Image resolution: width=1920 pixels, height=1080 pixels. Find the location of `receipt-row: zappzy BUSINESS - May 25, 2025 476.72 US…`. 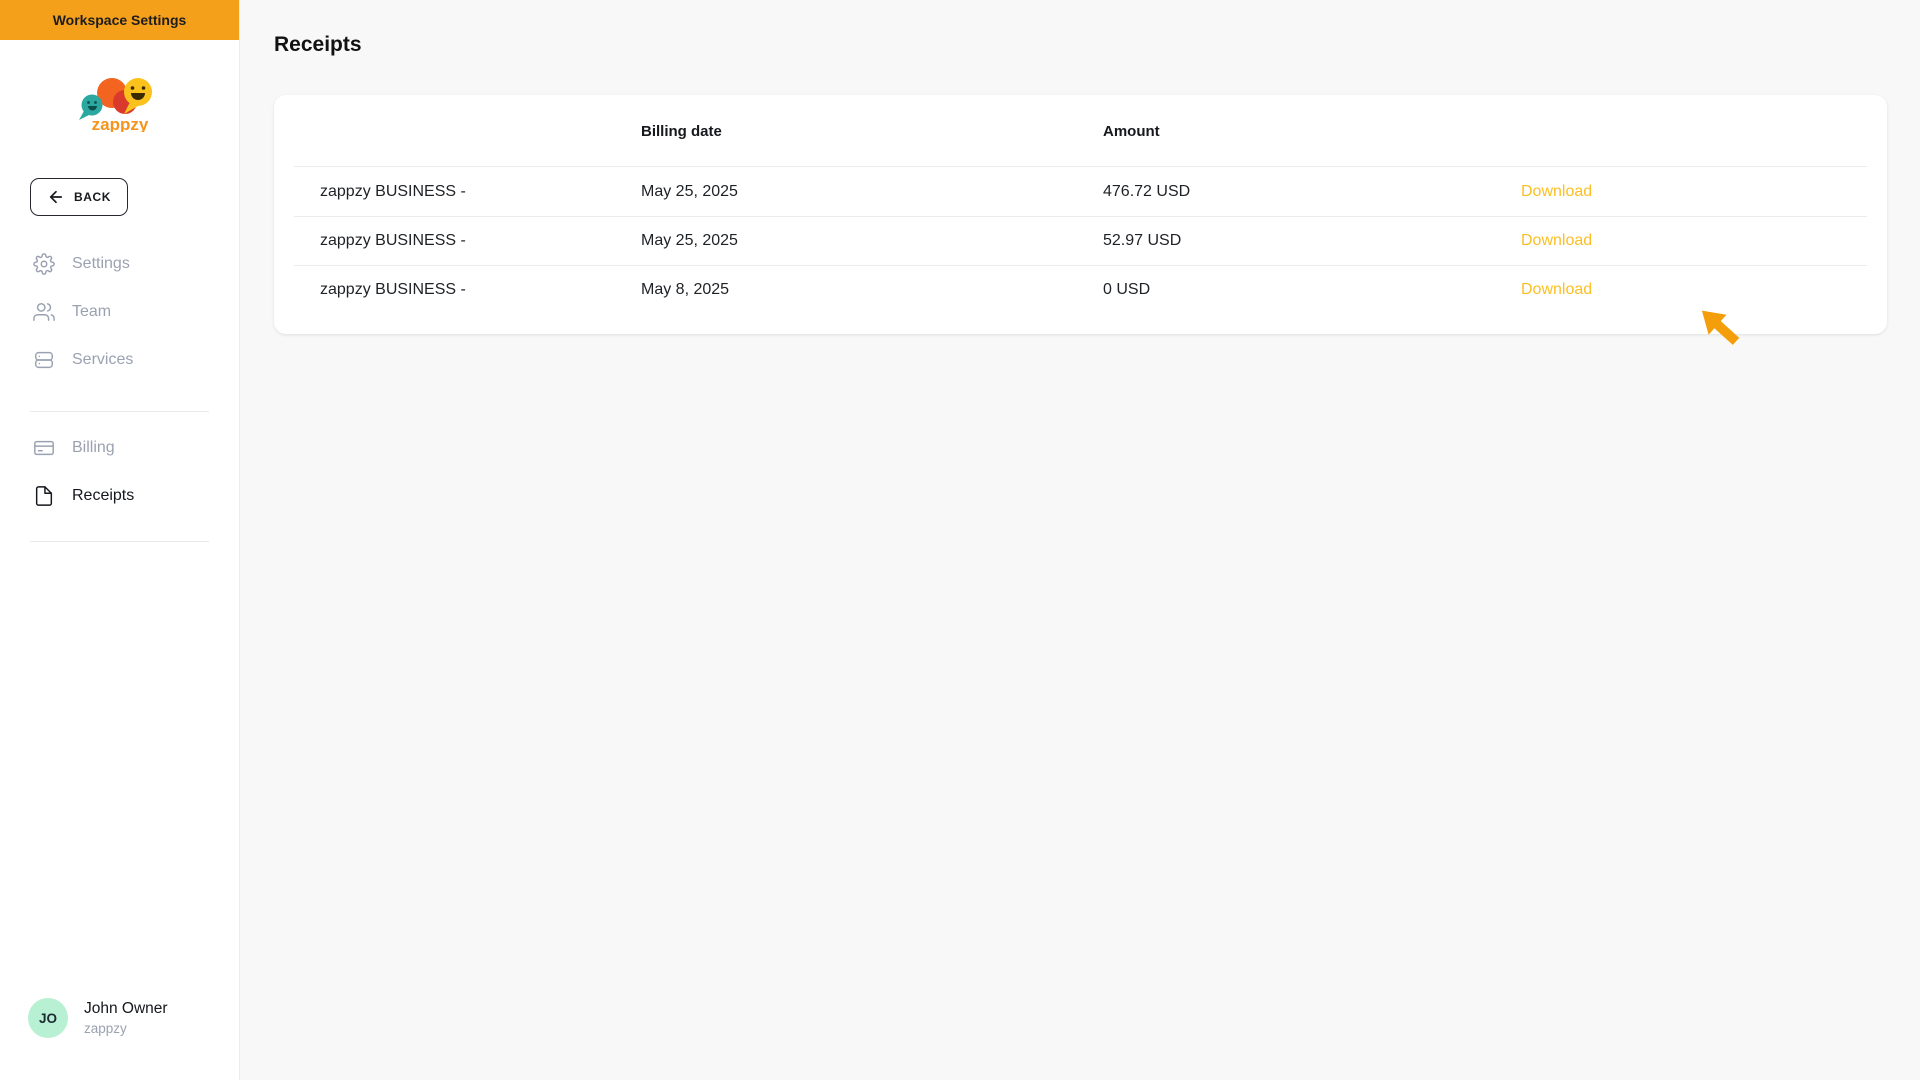

receipt-row: zappzy BUSINESS - May 25, 2025 476.72 US… is located at coordinates (1080, 191).